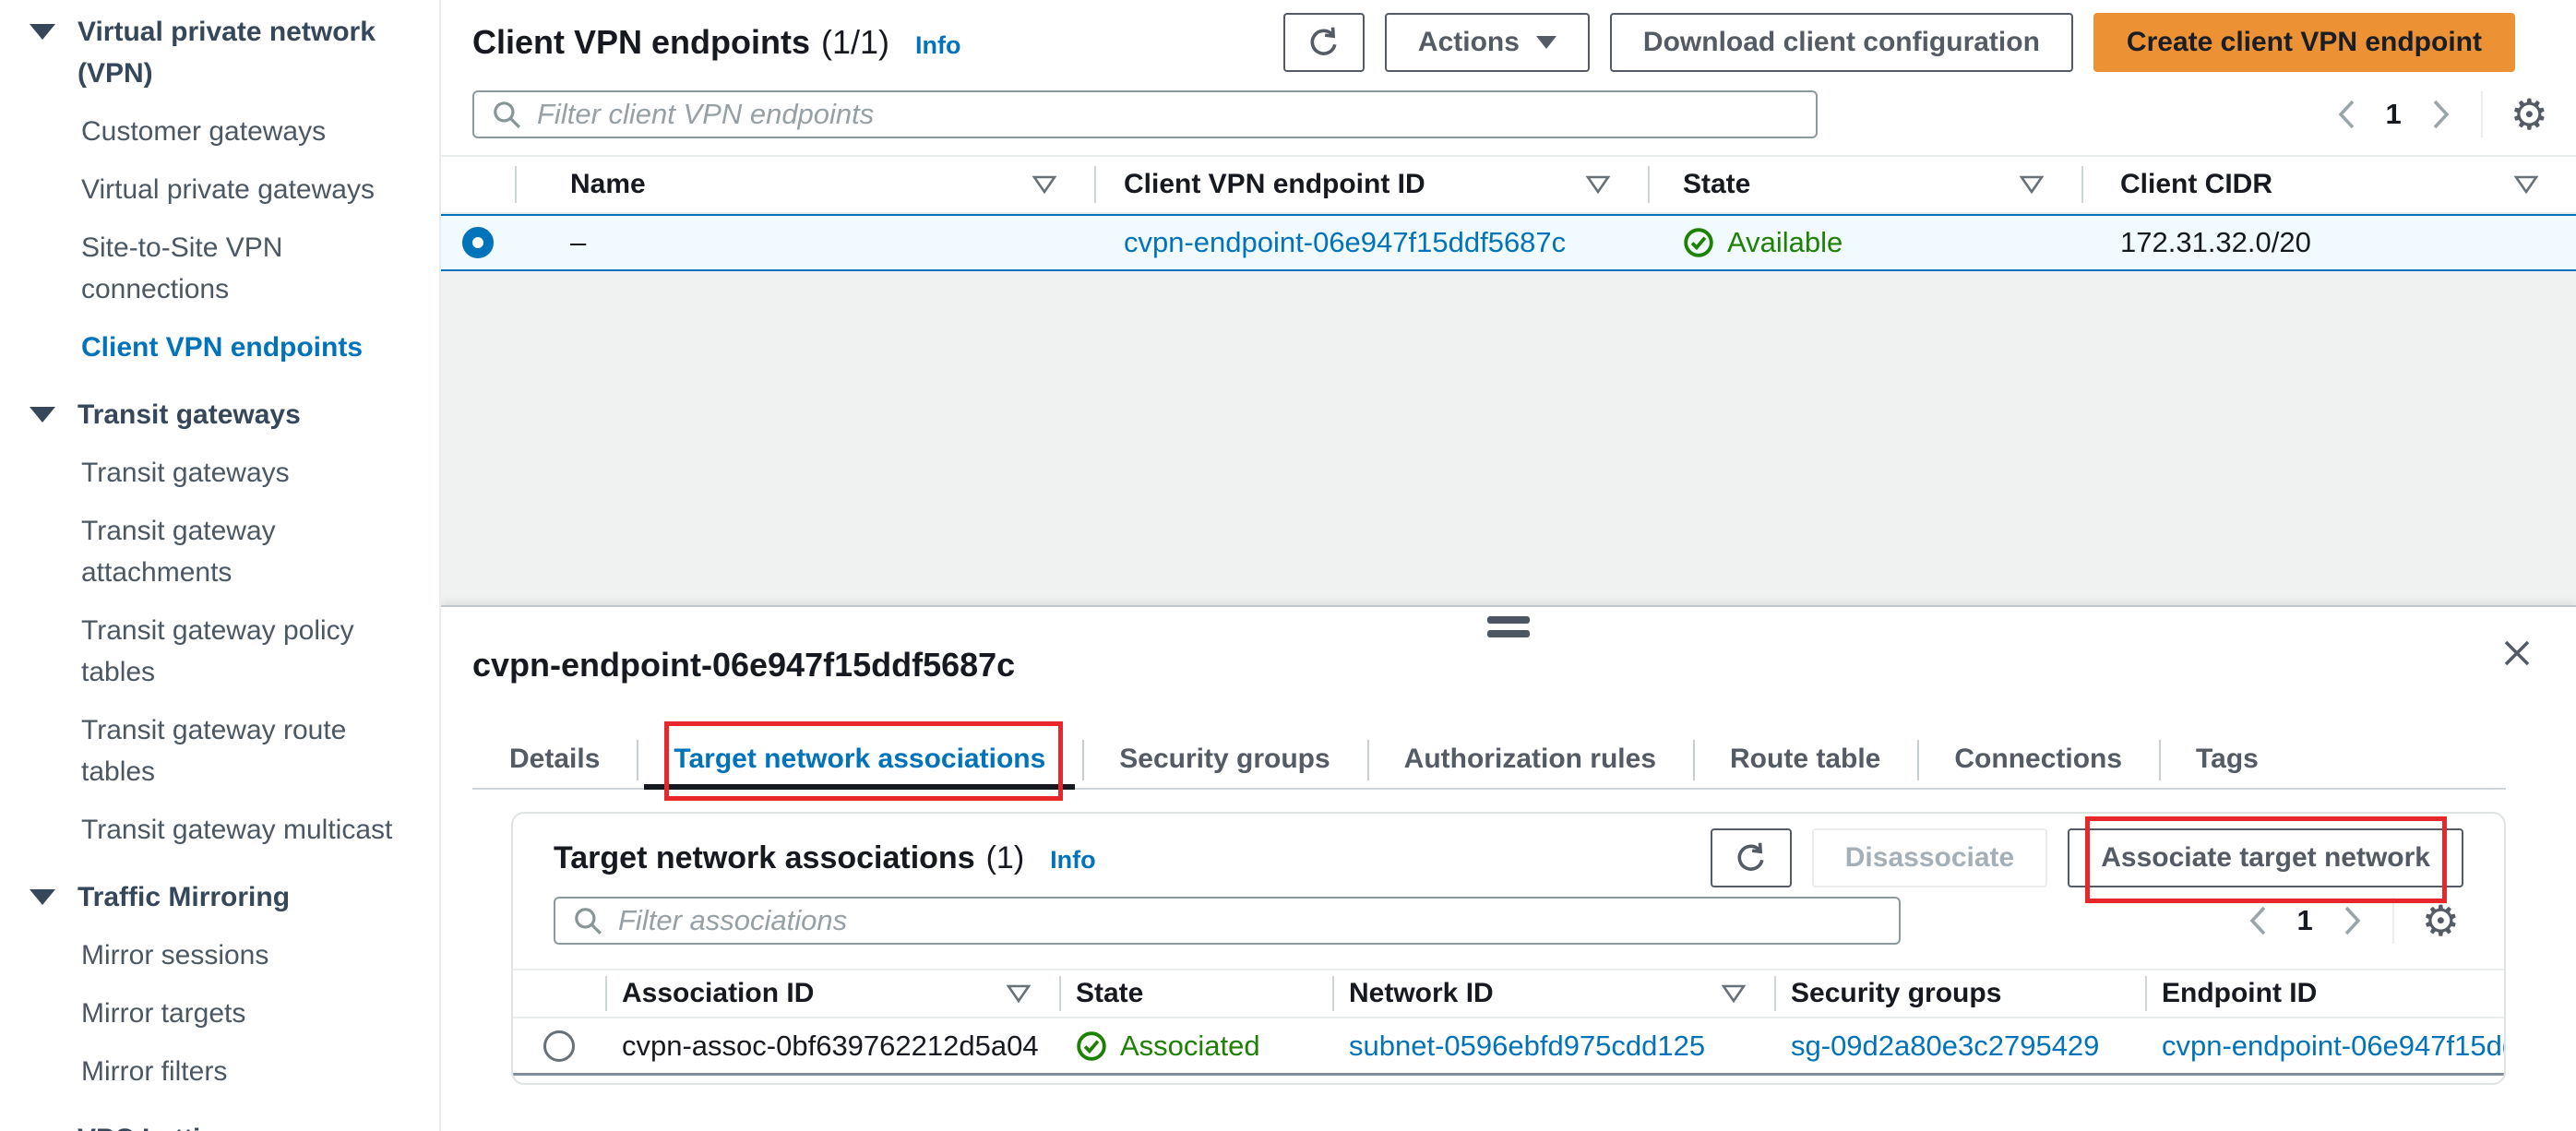 This screenshot has width=2576, height=1131. I want to click on associate-target-network-button: Associate target network, so click(2265, 858).